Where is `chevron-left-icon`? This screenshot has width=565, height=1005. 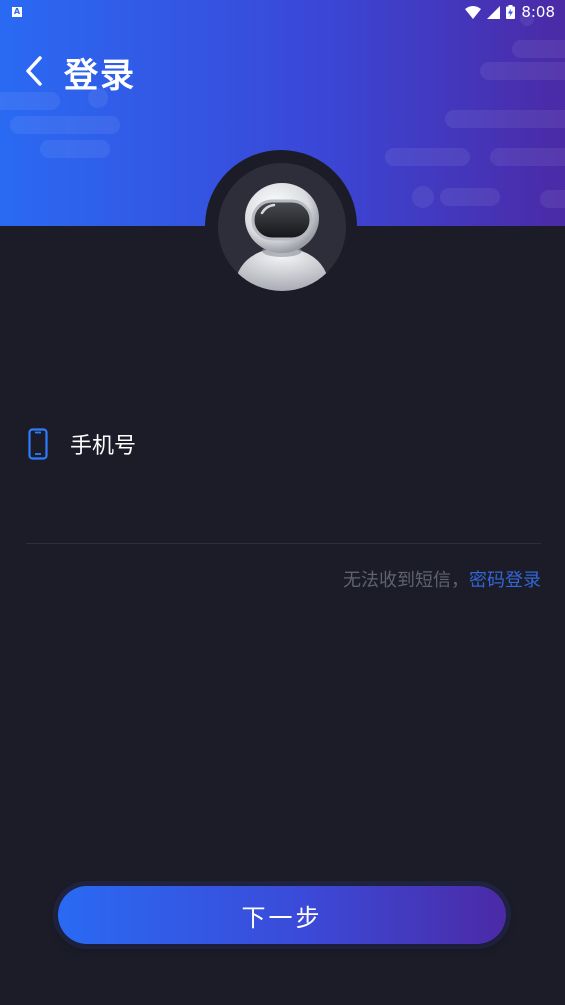 chevron-left-icon is located at coordinates (34, 71).